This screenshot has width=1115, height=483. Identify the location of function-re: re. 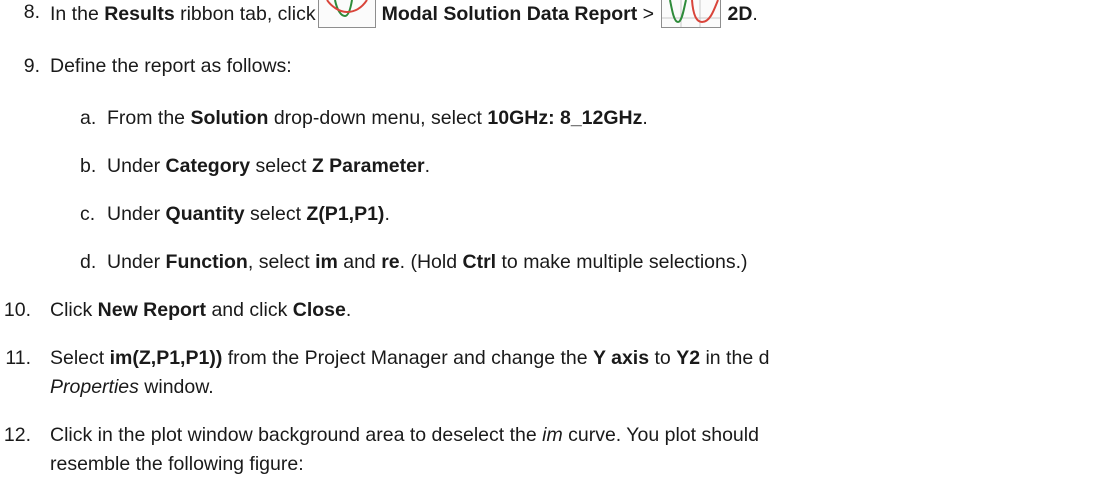
(390, 262).